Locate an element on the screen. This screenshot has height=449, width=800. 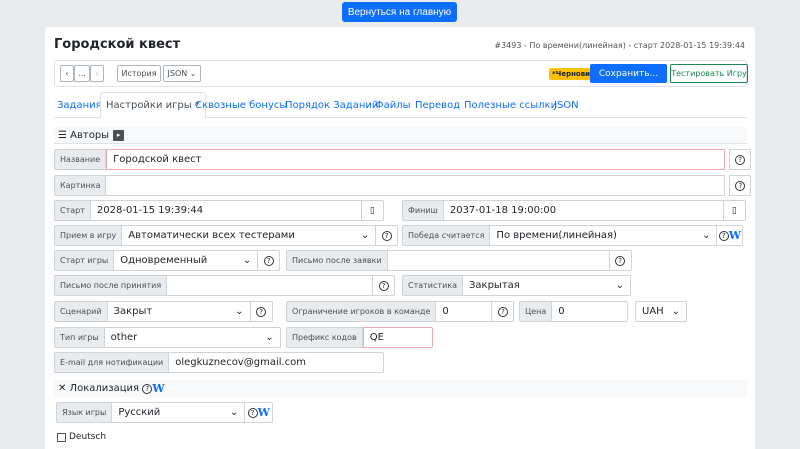
game-lang-row: Язык игры Русский ⌄ ? W is located at coordinates (165, 412).